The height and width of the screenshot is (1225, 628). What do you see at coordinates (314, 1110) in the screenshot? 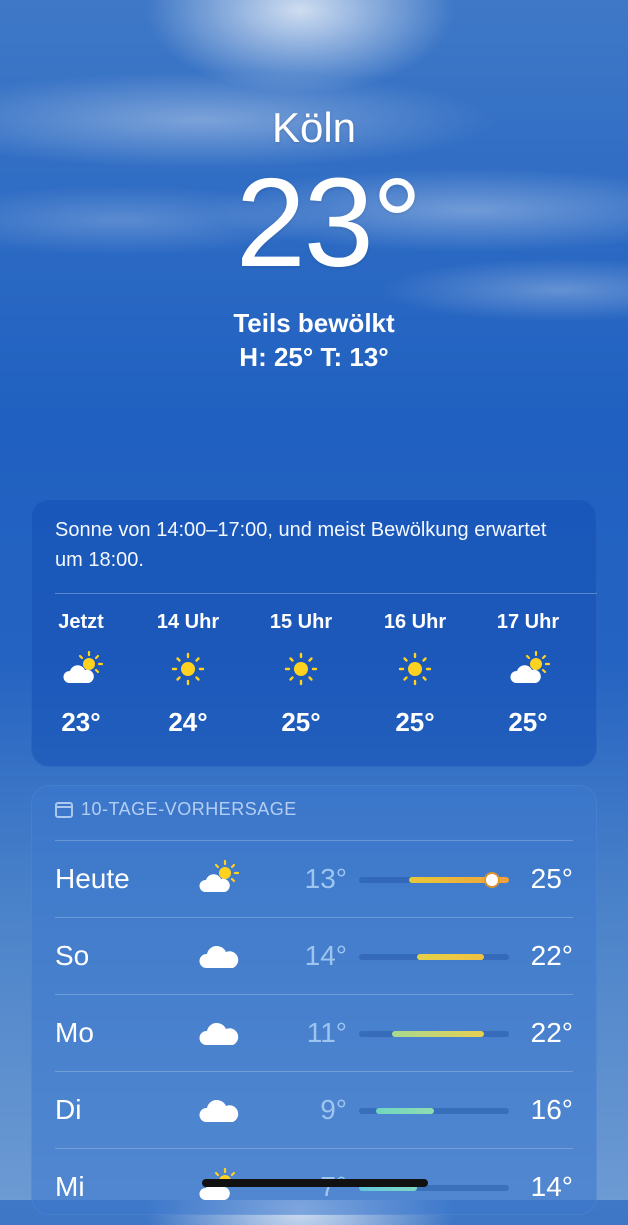
I see `forecast-row: Di 9° 16°` at bounding box center [314, 1110].